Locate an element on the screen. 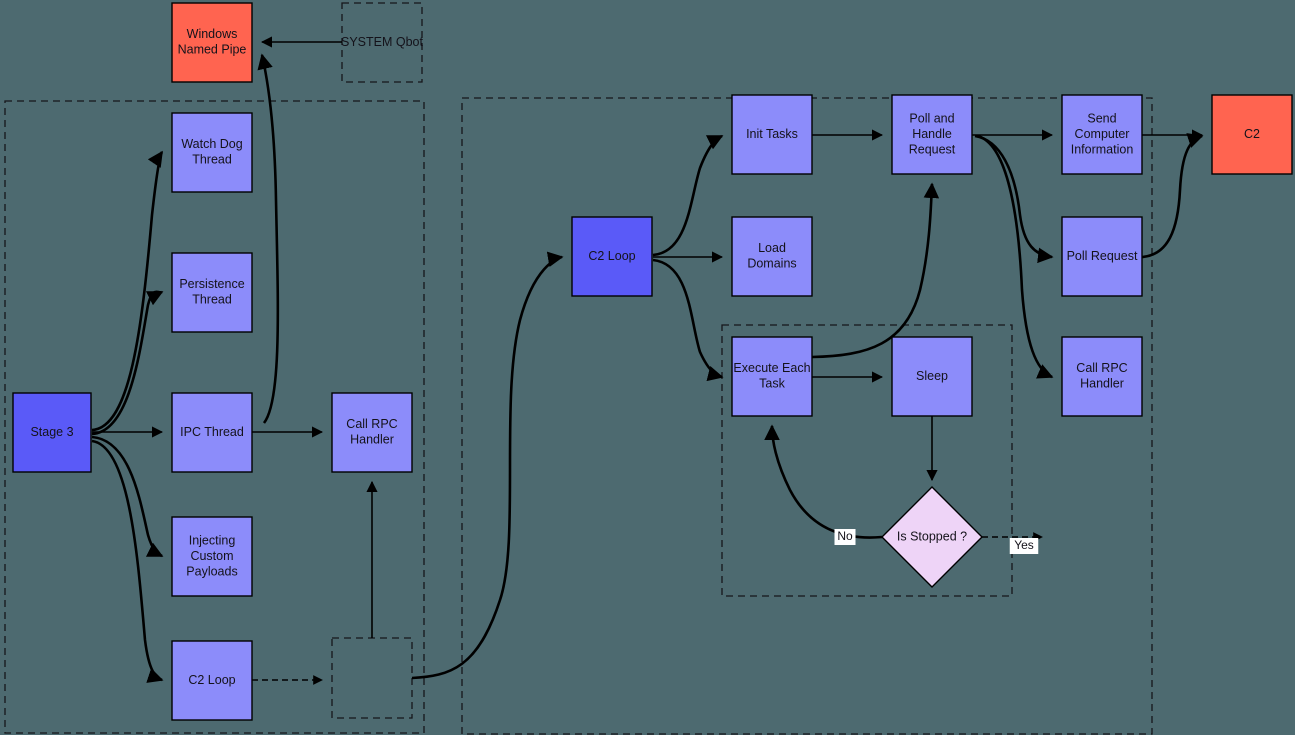 This screenshot has width=1295, height=735. node-label-text: Poll Request is located at coordinates (1102, 256).